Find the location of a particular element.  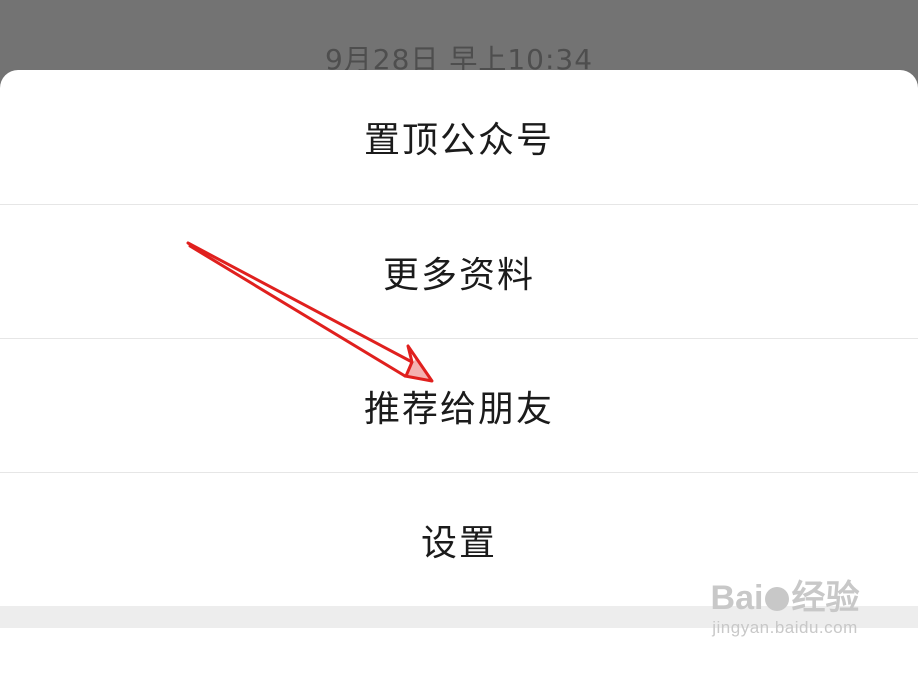

paw-icon is located at coordinates (777, 599).